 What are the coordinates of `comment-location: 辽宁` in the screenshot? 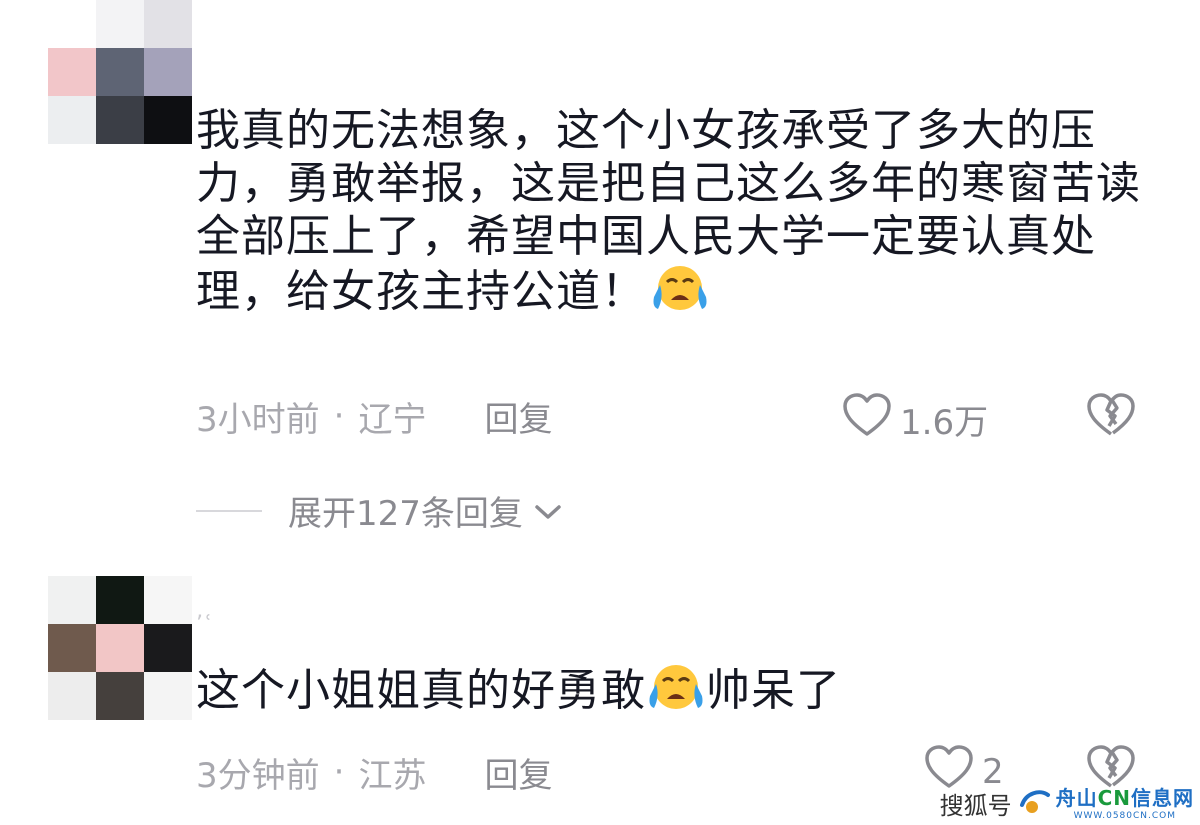 It's located at (392, 419).